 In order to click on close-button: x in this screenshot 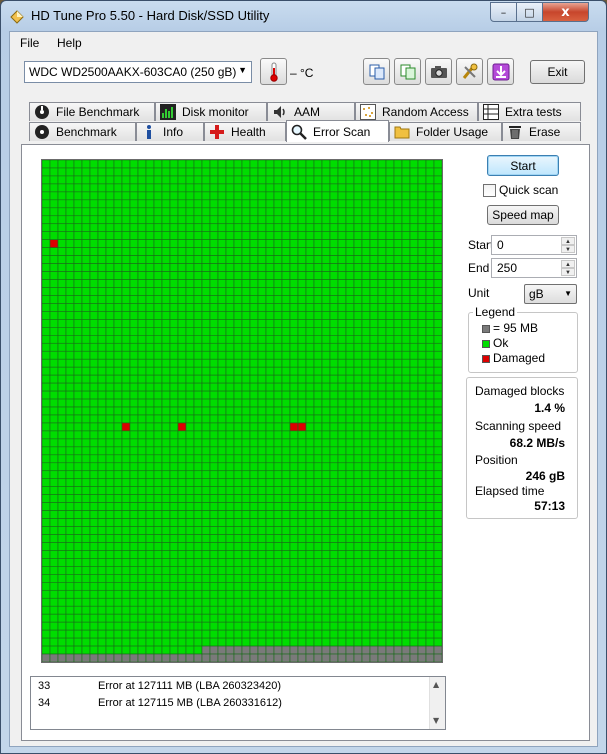, I will do `click(565, 12)`.